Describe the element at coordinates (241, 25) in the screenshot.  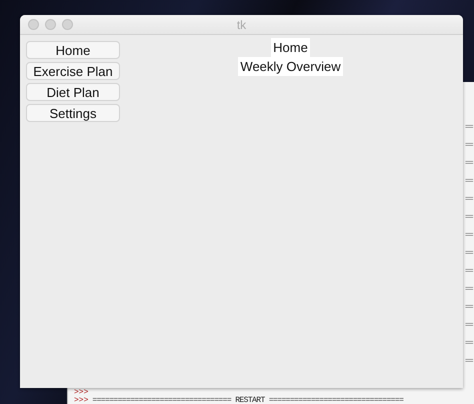
I see `window-title: tk` at that location.